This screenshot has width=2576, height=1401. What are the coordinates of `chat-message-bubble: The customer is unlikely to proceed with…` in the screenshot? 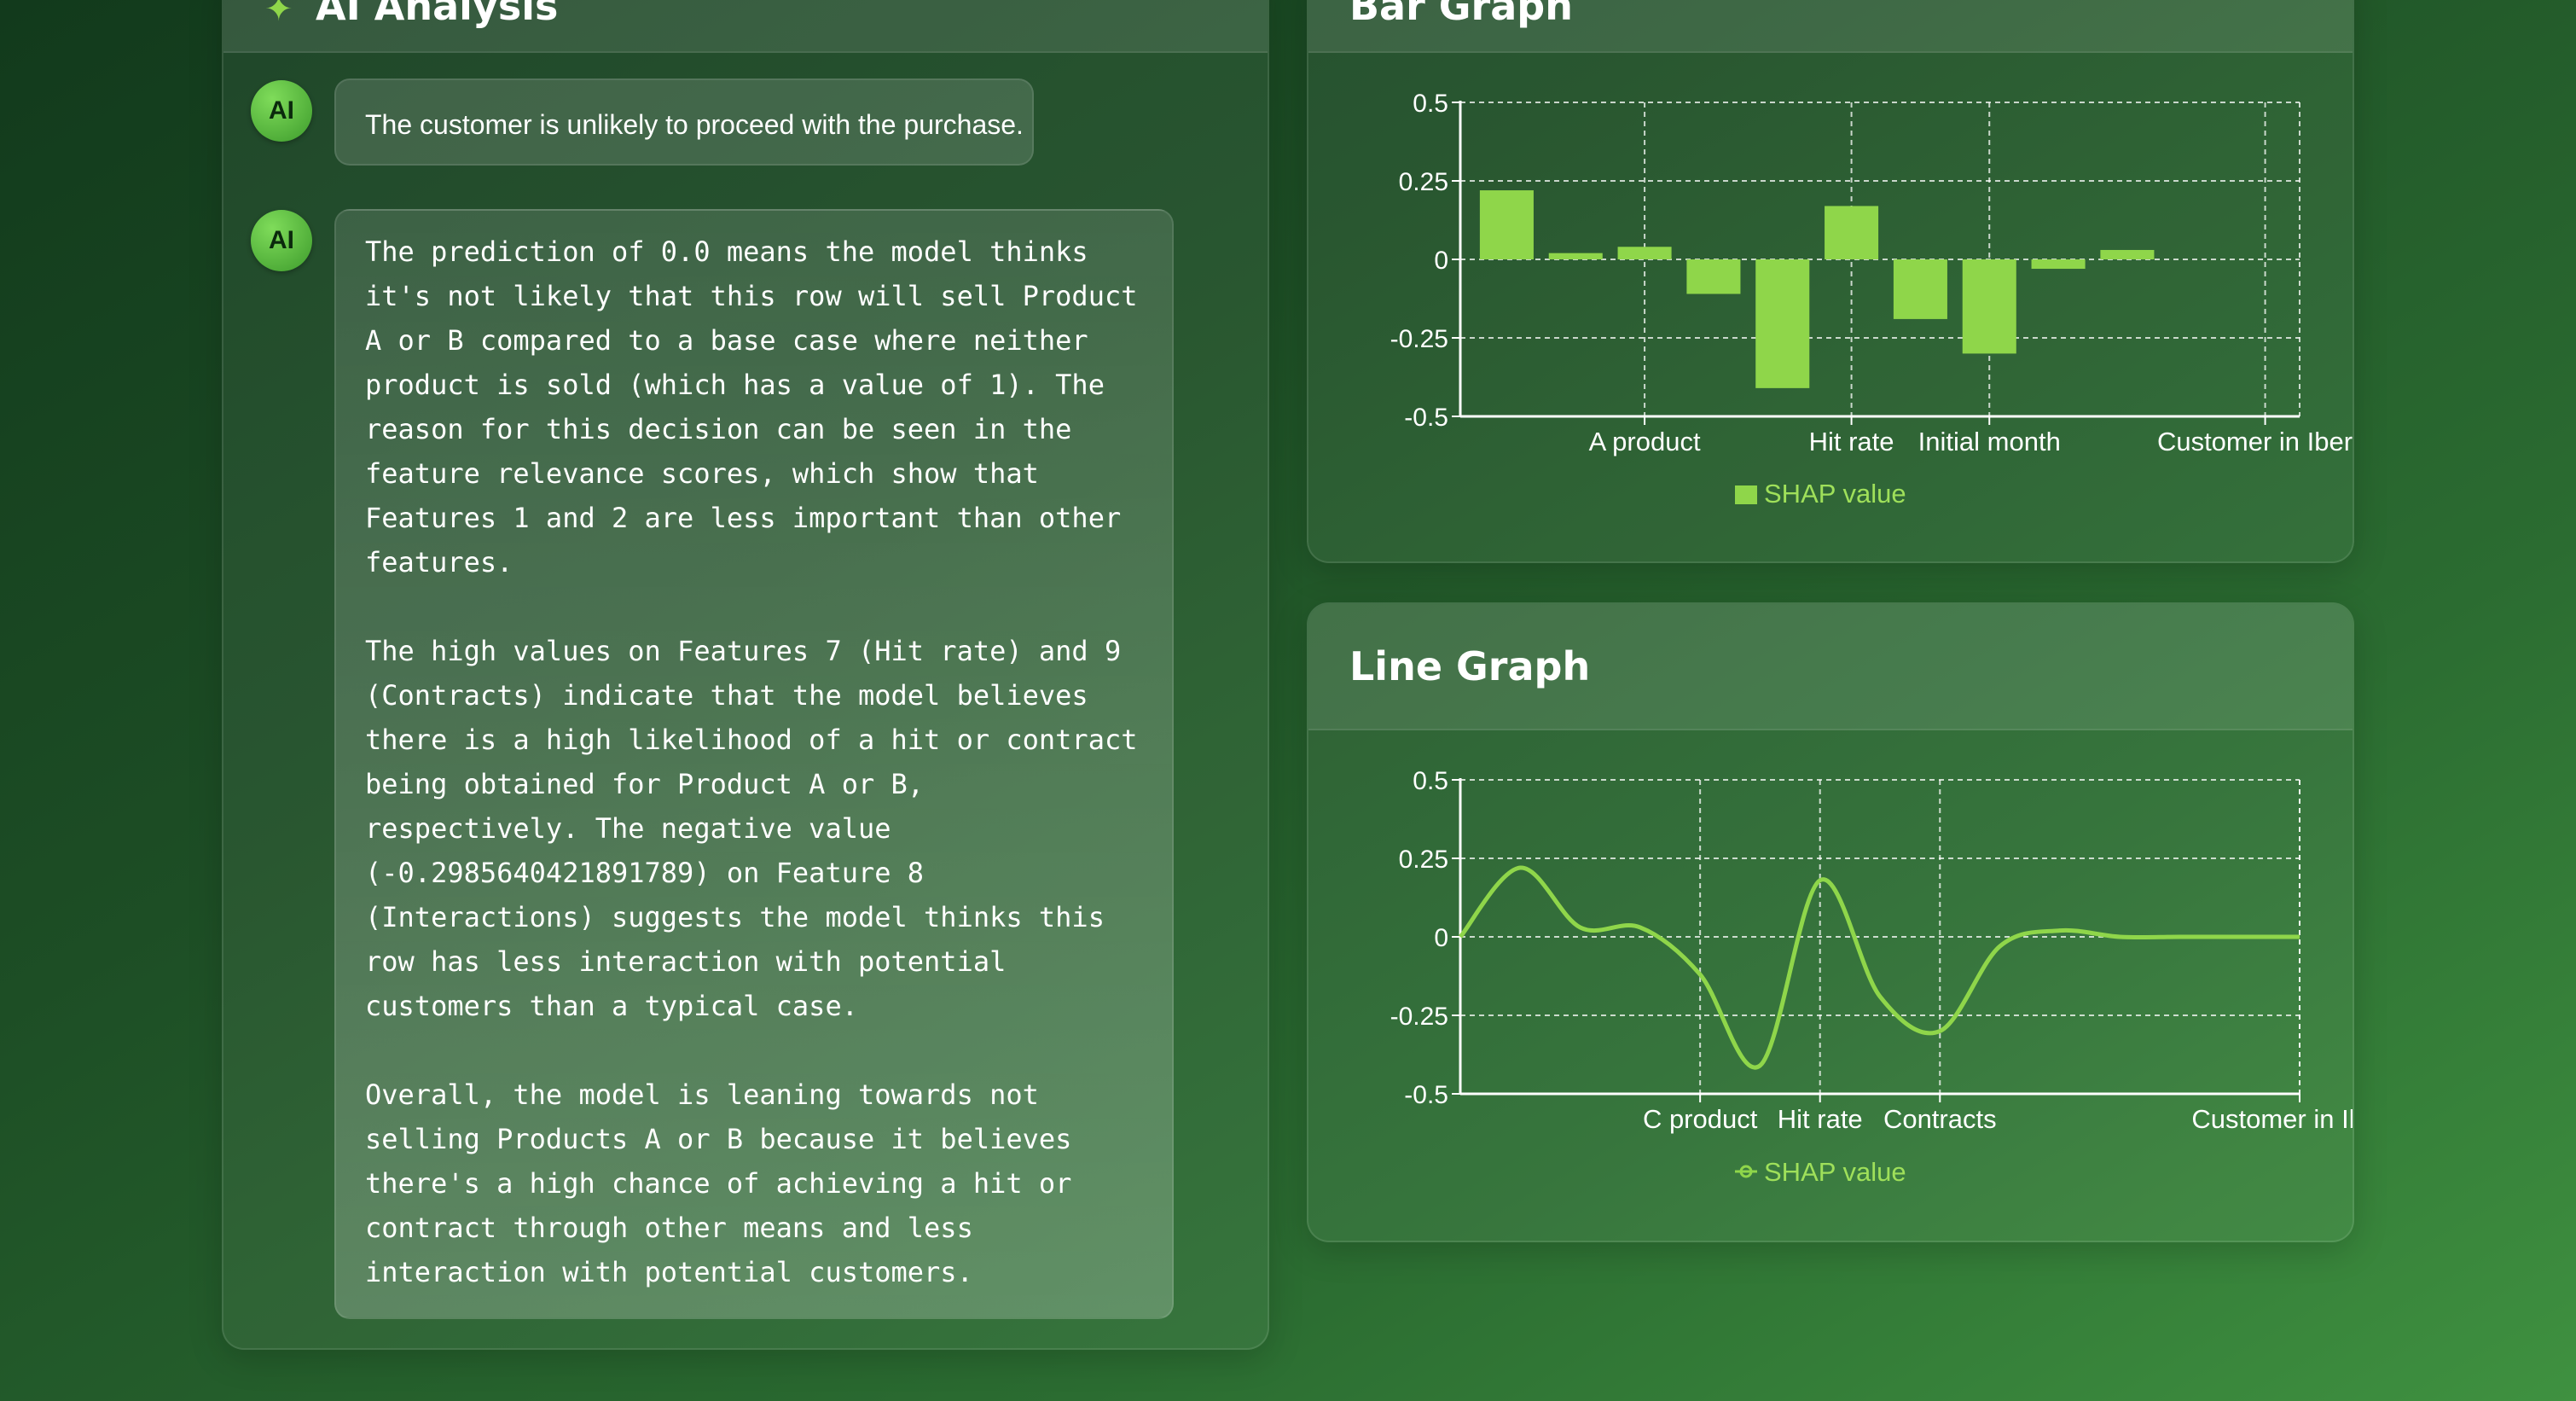 It's located at (684, 122).